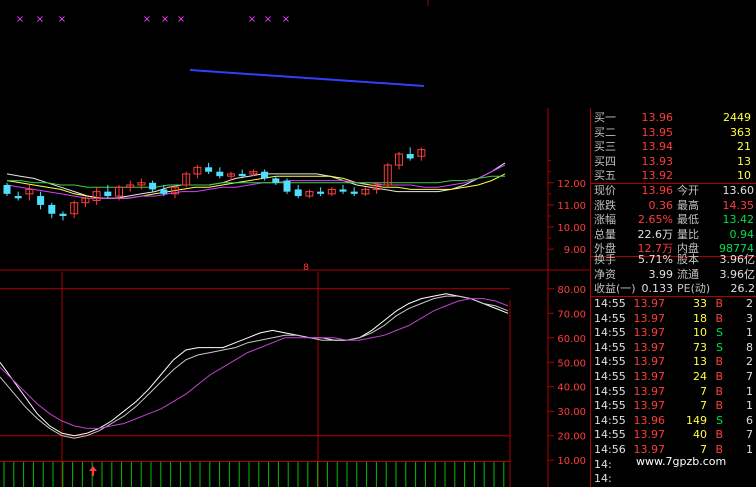 The image size is (756, 487). What do you see at coordinates (744, 176) in the screenshot?
I see `bid-volume: 10` at bounding box center [744, 176].